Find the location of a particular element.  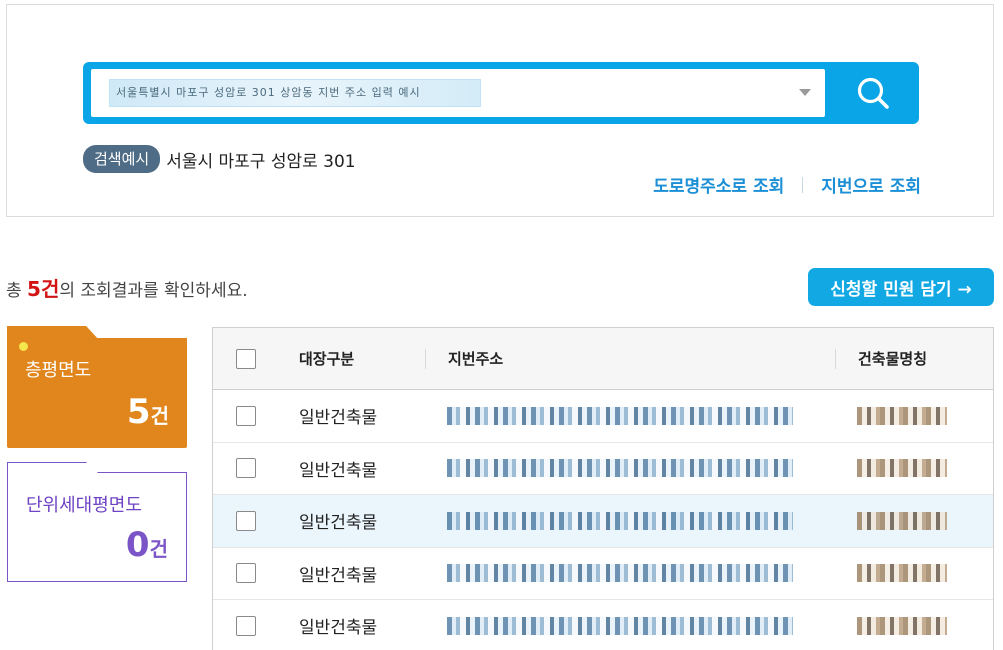

unit-plan-count-value: 0 is located at coordinates (137, 545).